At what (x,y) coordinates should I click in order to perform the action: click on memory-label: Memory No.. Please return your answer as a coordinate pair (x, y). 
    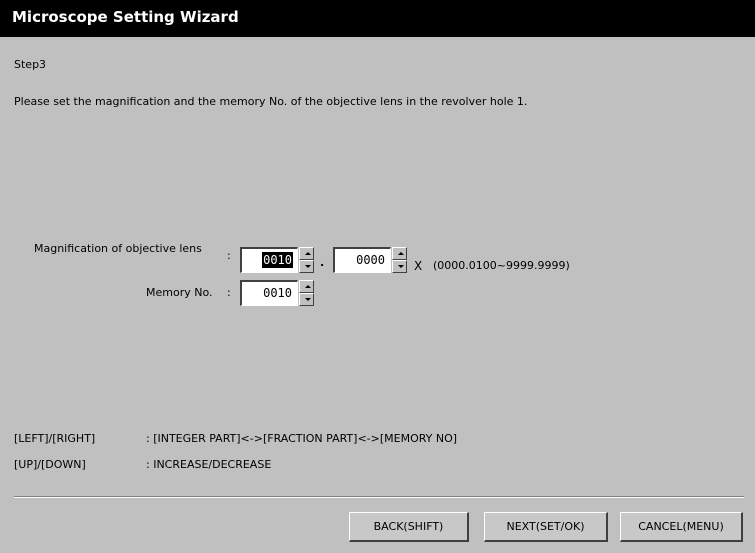
    Looking at the image, I should click on (179, 292).